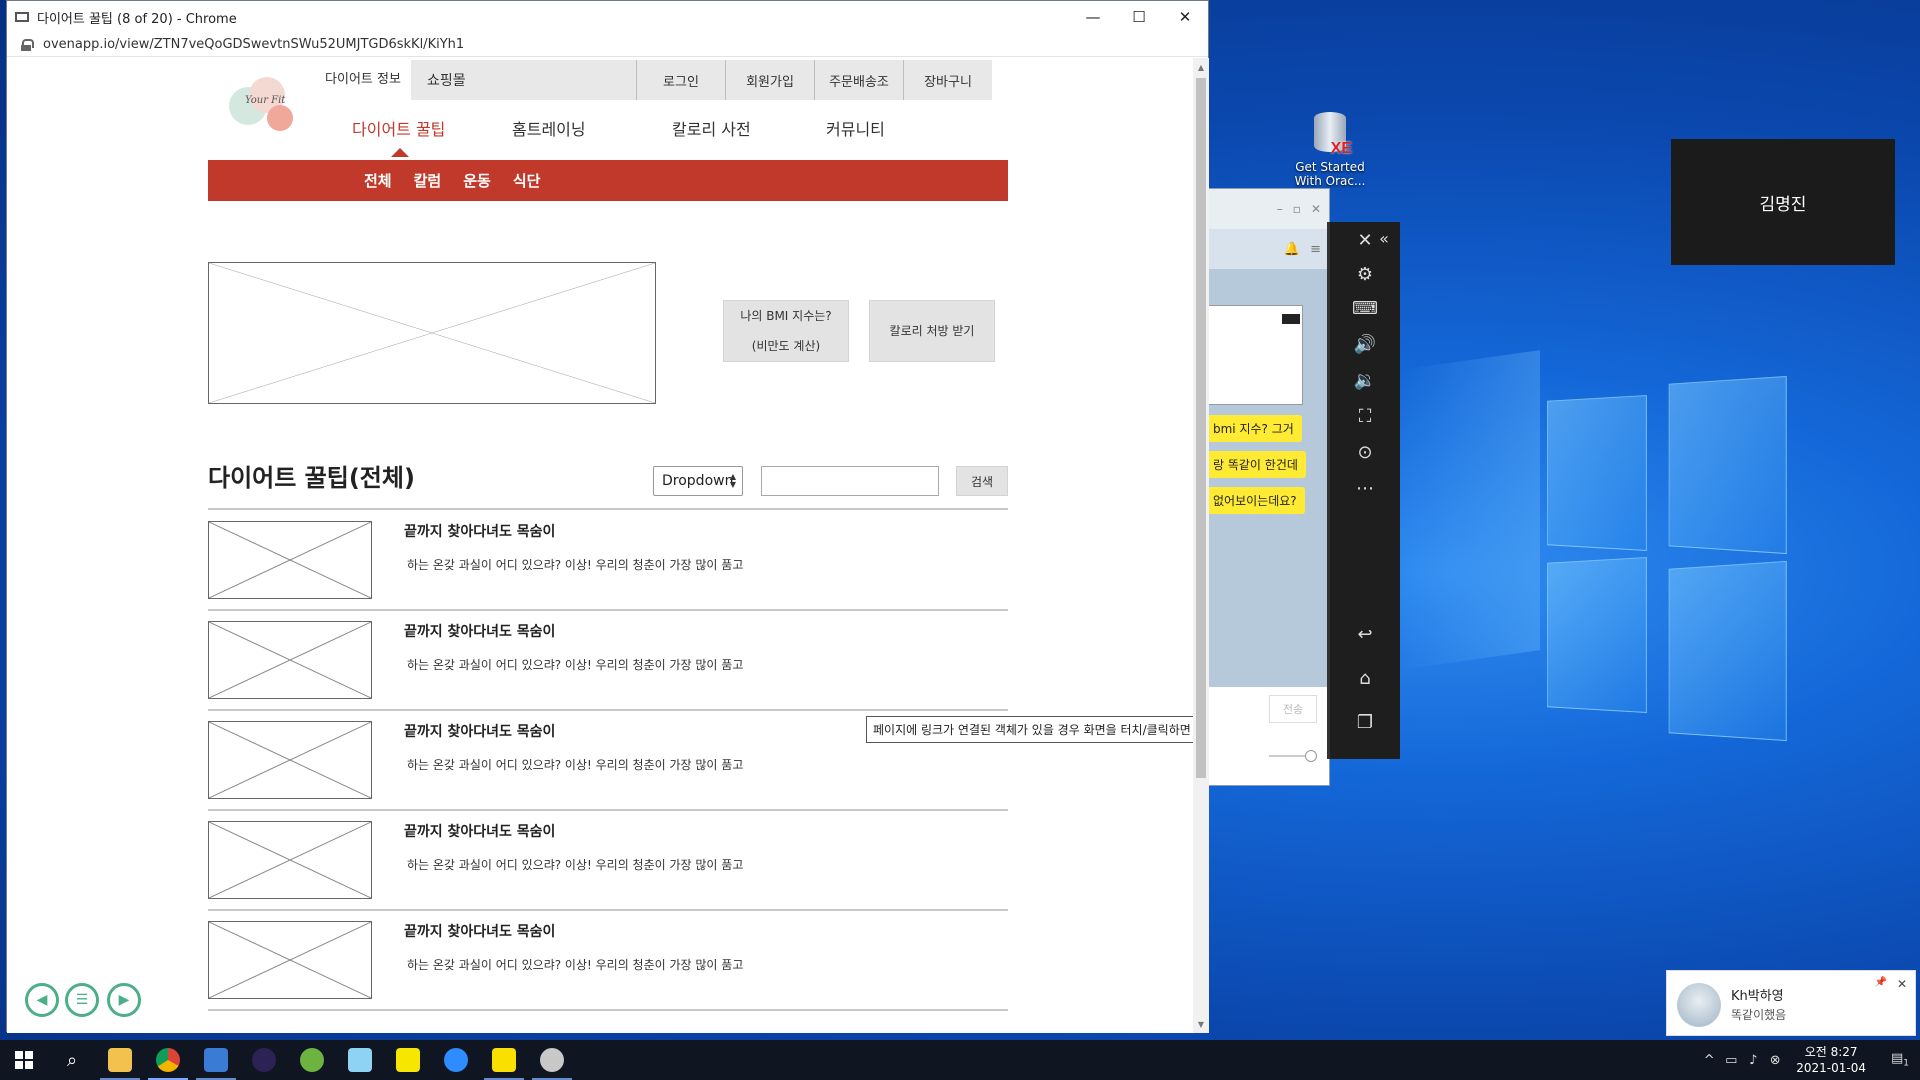  Describe the element at coordinates (1365, 452) in the screenshot. I see `record-icon: ⊙` at that location.